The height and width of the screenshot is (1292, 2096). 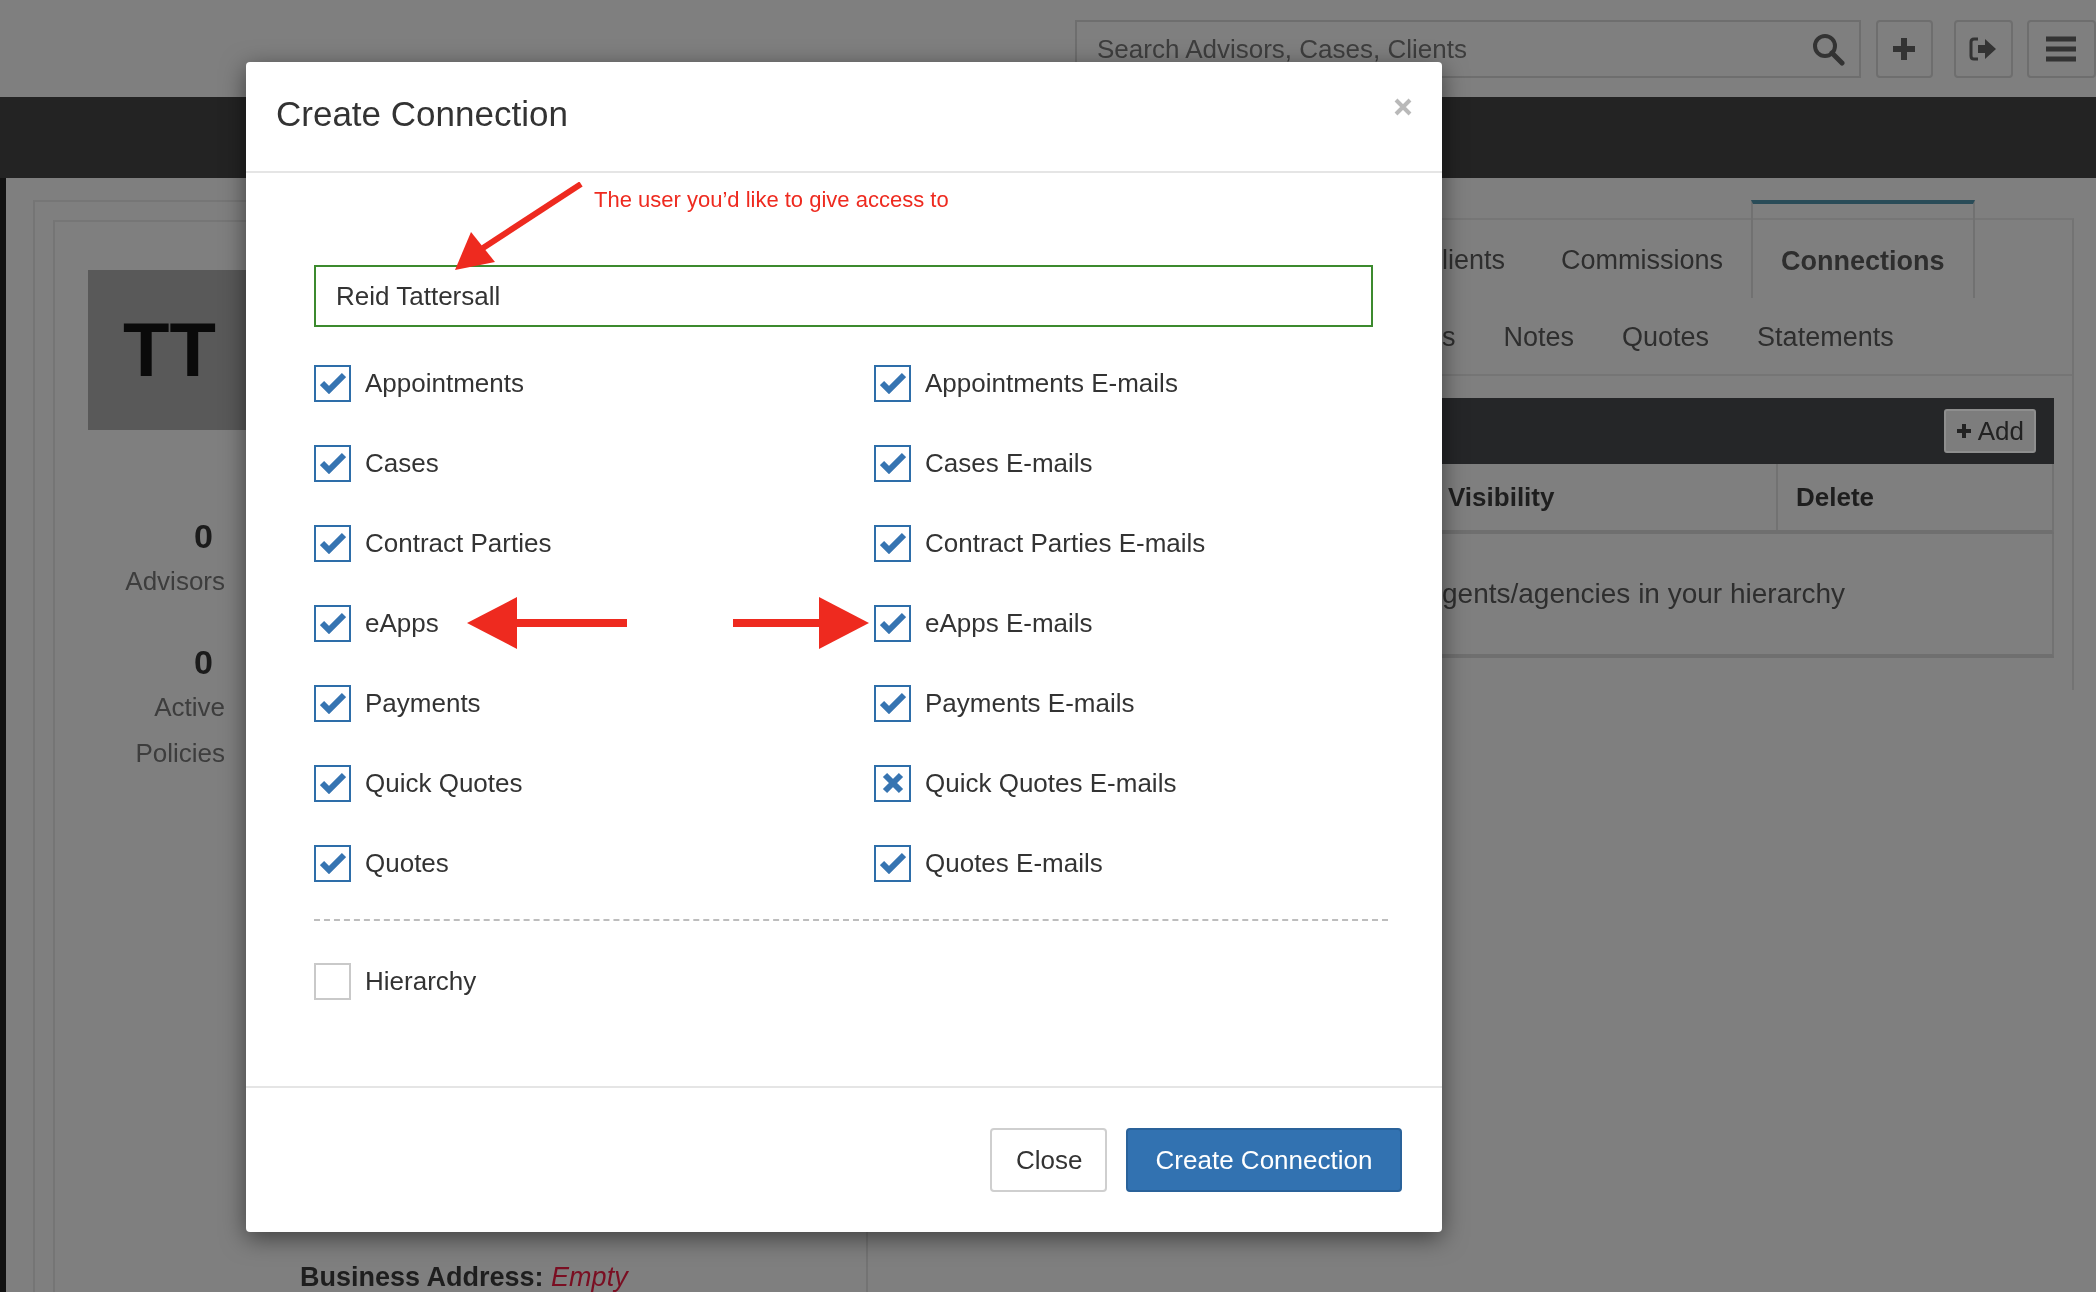 I want to click on checkbox-label: Payments E-mails, so click(x=1030, y=703).